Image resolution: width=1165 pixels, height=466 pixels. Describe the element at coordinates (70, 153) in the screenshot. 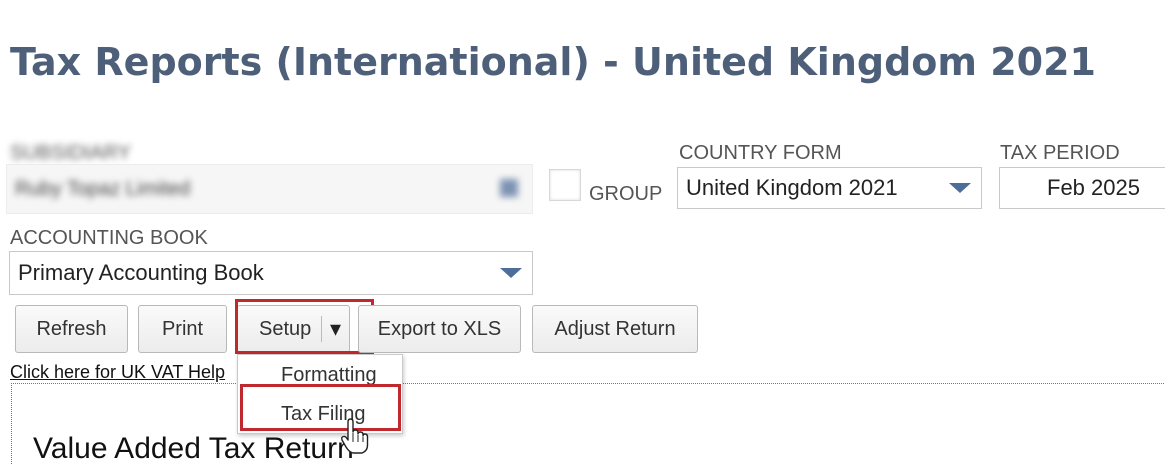

I see `subsidiary-label: SUBSIDIARY` at that location.